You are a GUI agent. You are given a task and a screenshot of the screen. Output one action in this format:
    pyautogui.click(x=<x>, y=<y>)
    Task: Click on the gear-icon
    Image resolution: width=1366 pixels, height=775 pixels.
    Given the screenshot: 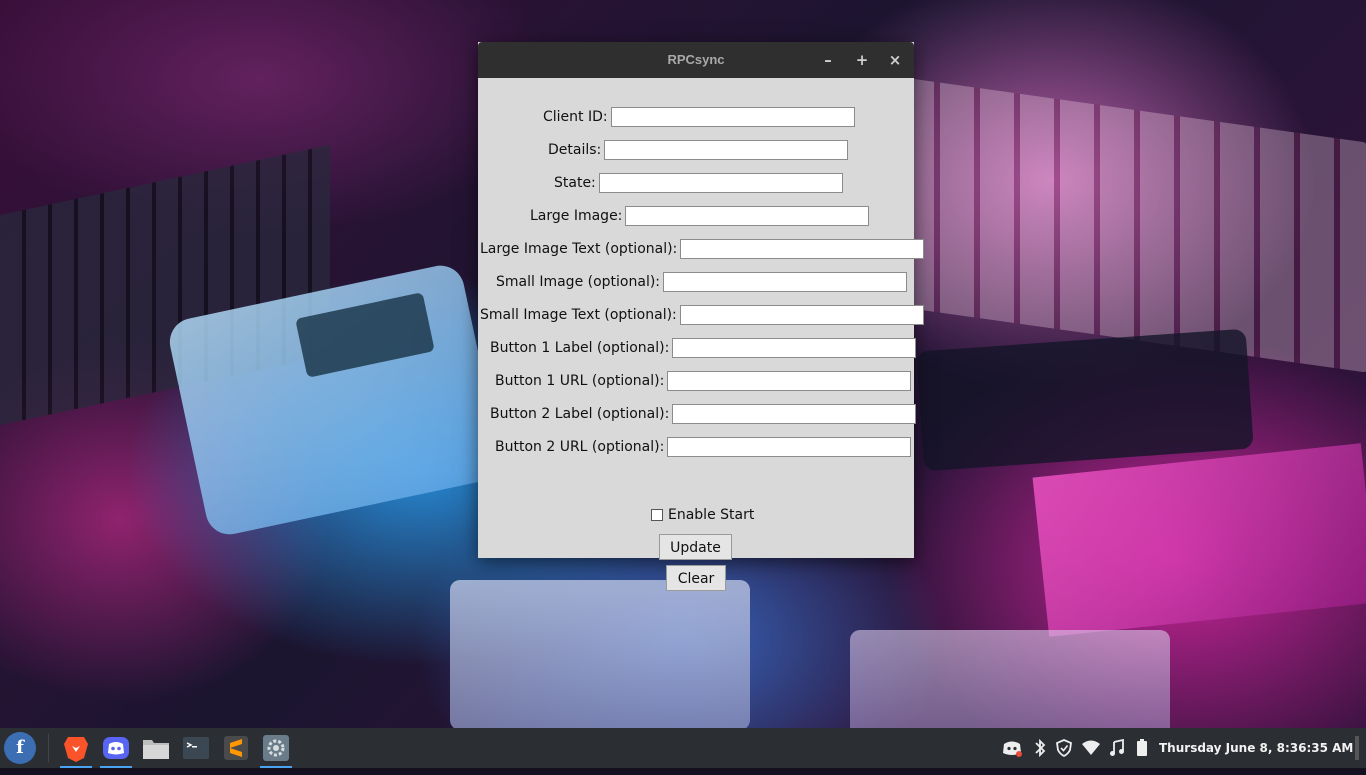 What is the action you would take?
    pyautogui.click(x=276, y=748)
    